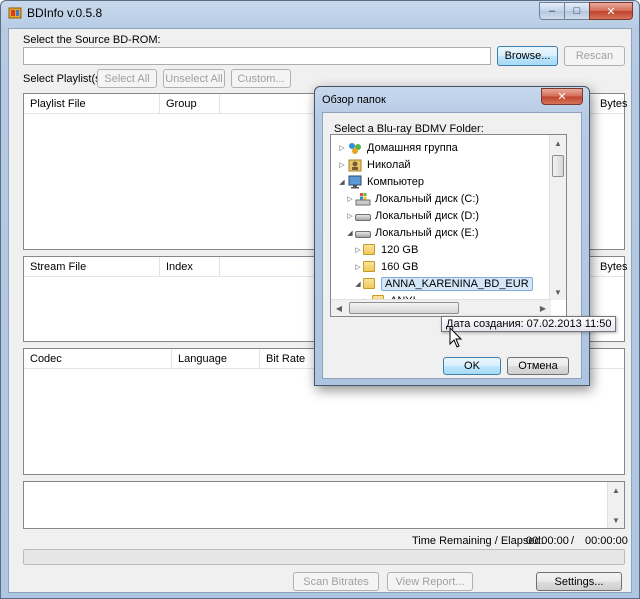 The image size is (640, 599). What do you see at coordinates (538, 366) in the screenshot?
I see `dialog-cancel-button: Отмена` at bounding box center [538, 366].